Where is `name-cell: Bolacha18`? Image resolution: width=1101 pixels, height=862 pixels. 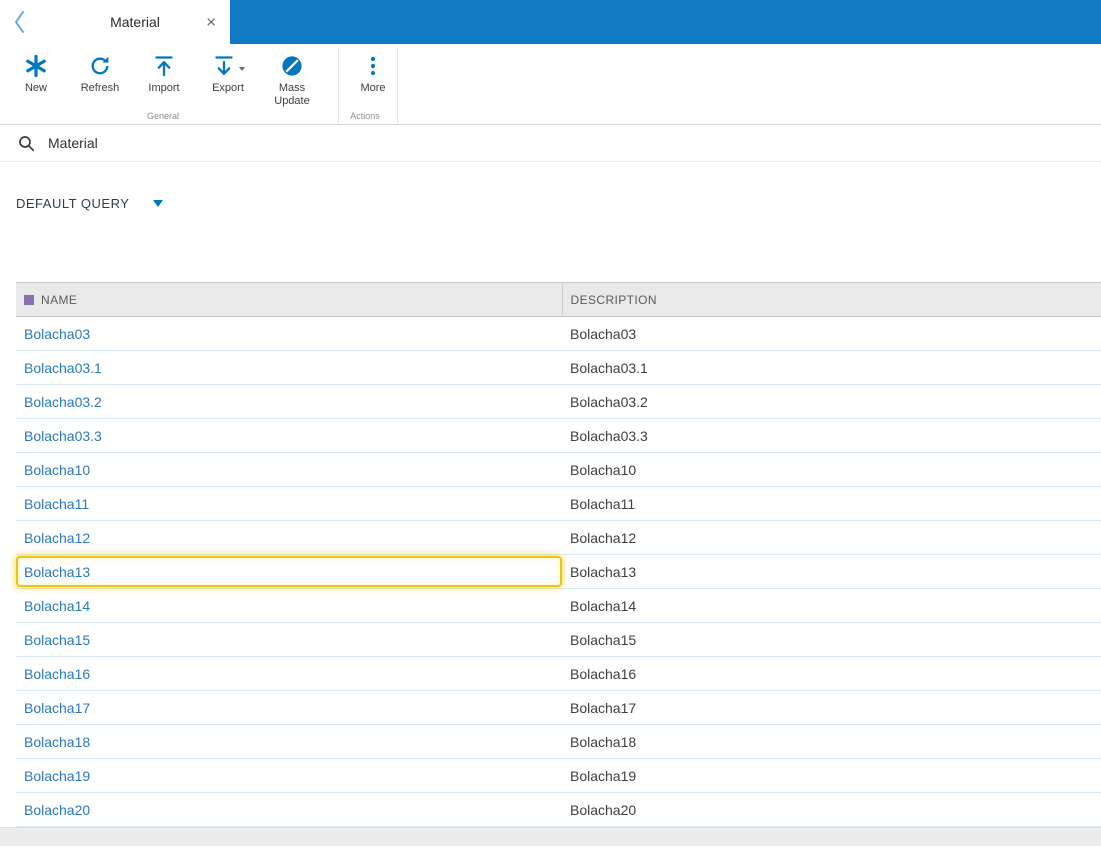
name-cell: Bolacha18 is located at coordinates (289, 741).